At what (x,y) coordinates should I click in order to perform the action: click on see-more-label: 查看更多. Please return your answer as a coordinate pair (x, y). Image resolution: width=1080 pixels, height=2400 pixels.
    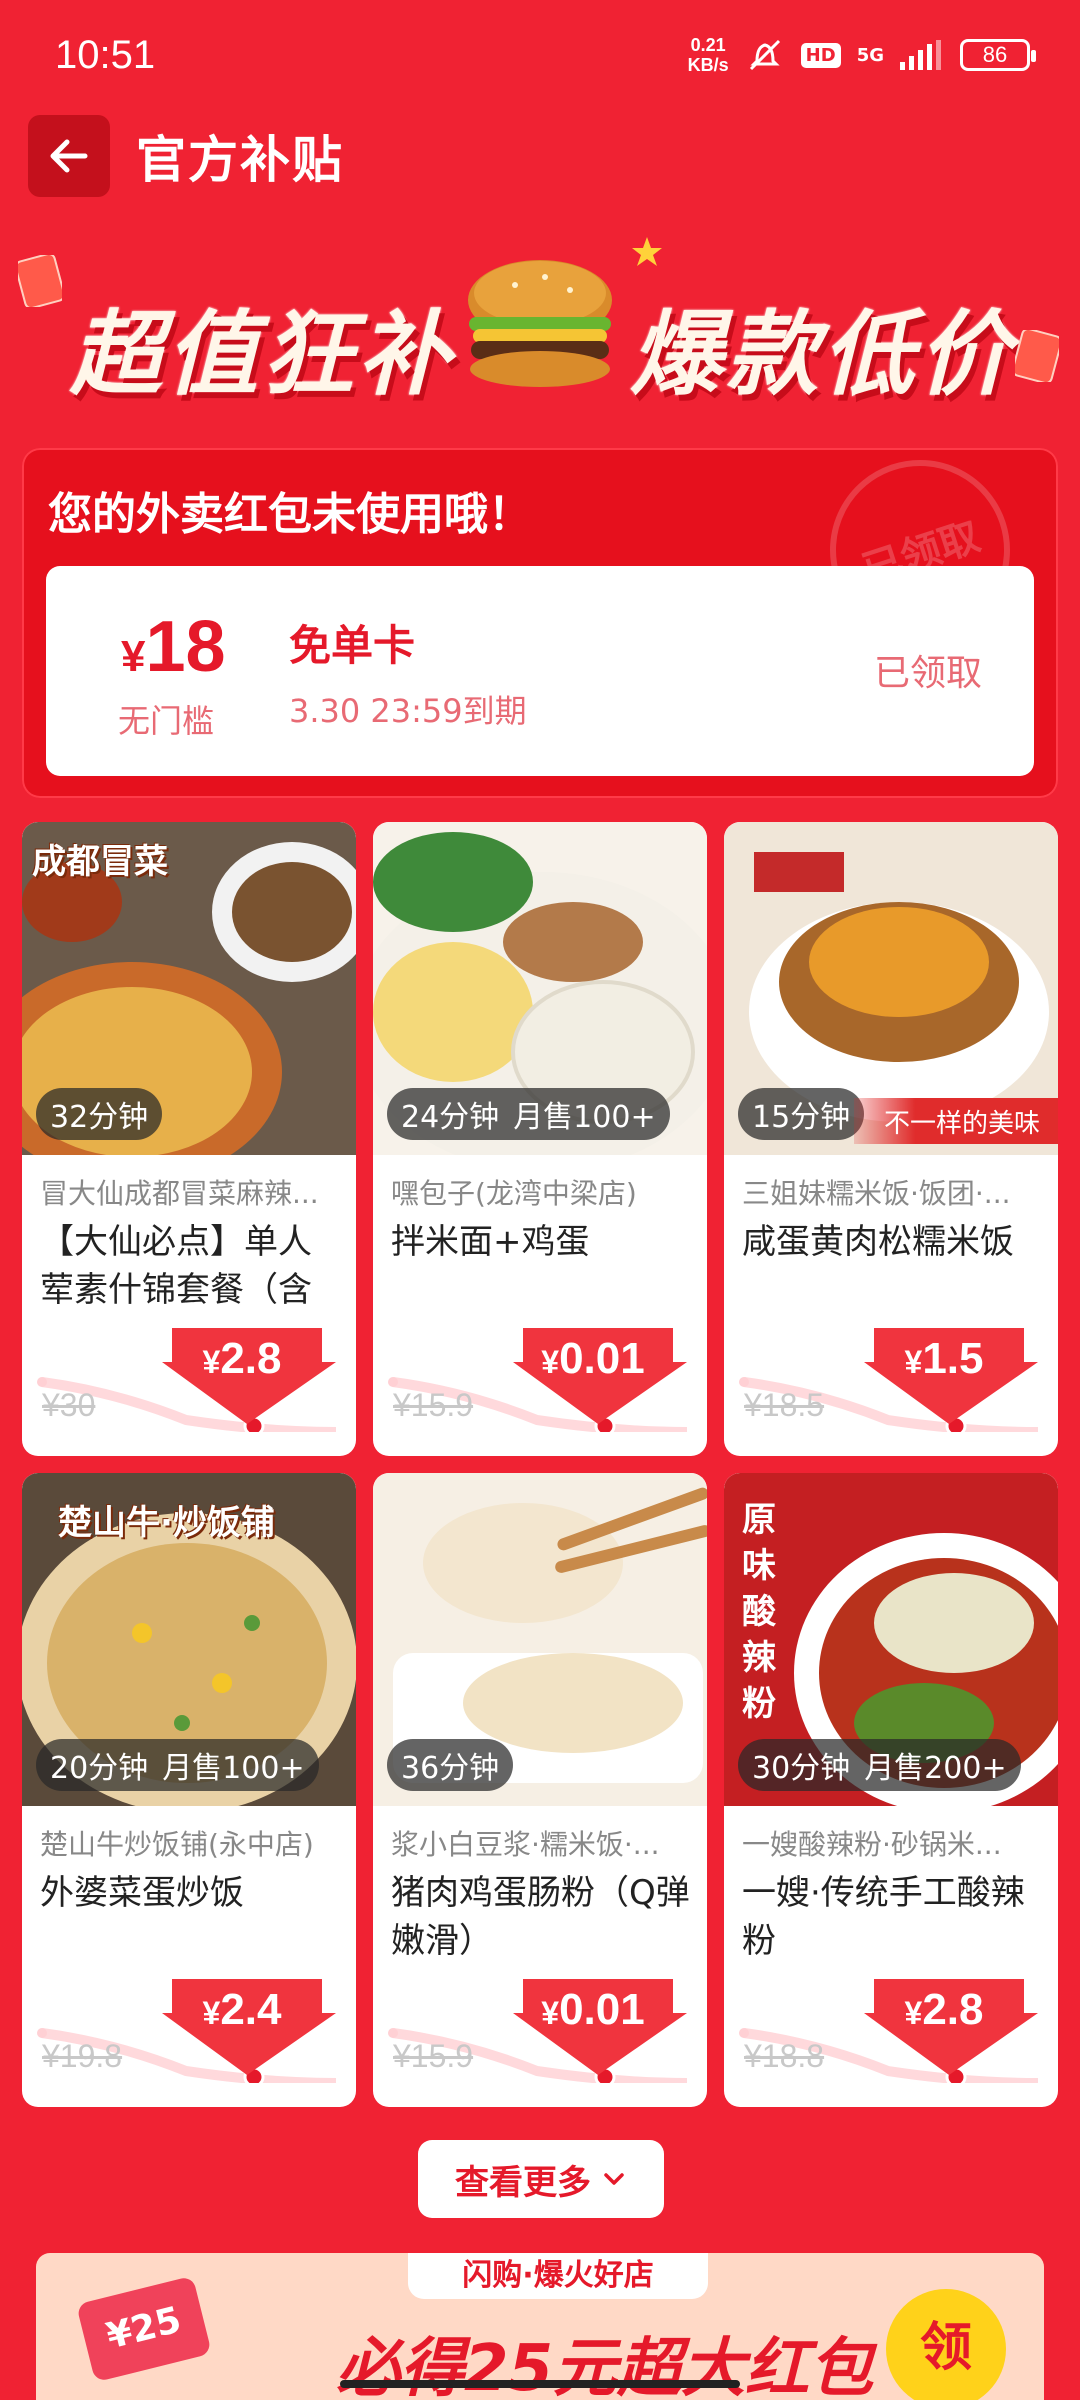
    Looking at the image, I should click on (523, 2182).